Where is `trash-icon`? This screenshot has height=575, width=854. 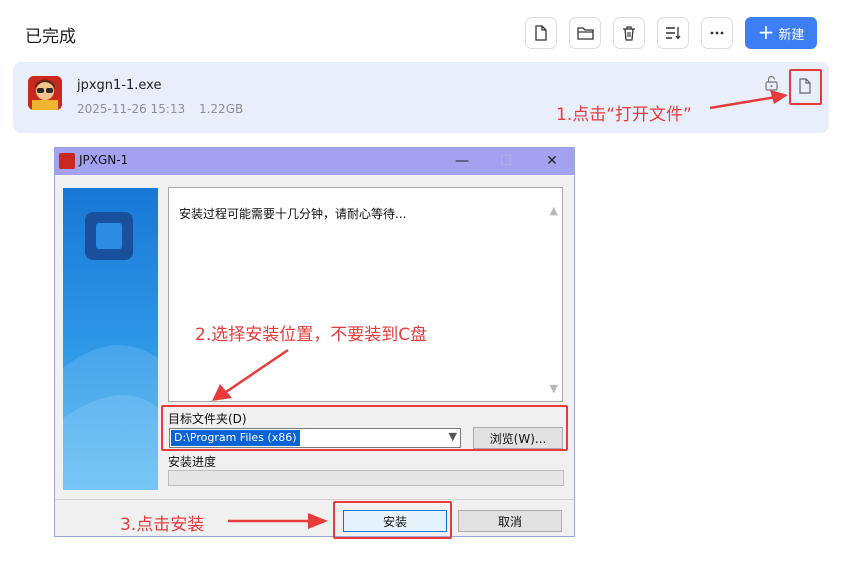
trash-icon is located at coordinates (629, 33).